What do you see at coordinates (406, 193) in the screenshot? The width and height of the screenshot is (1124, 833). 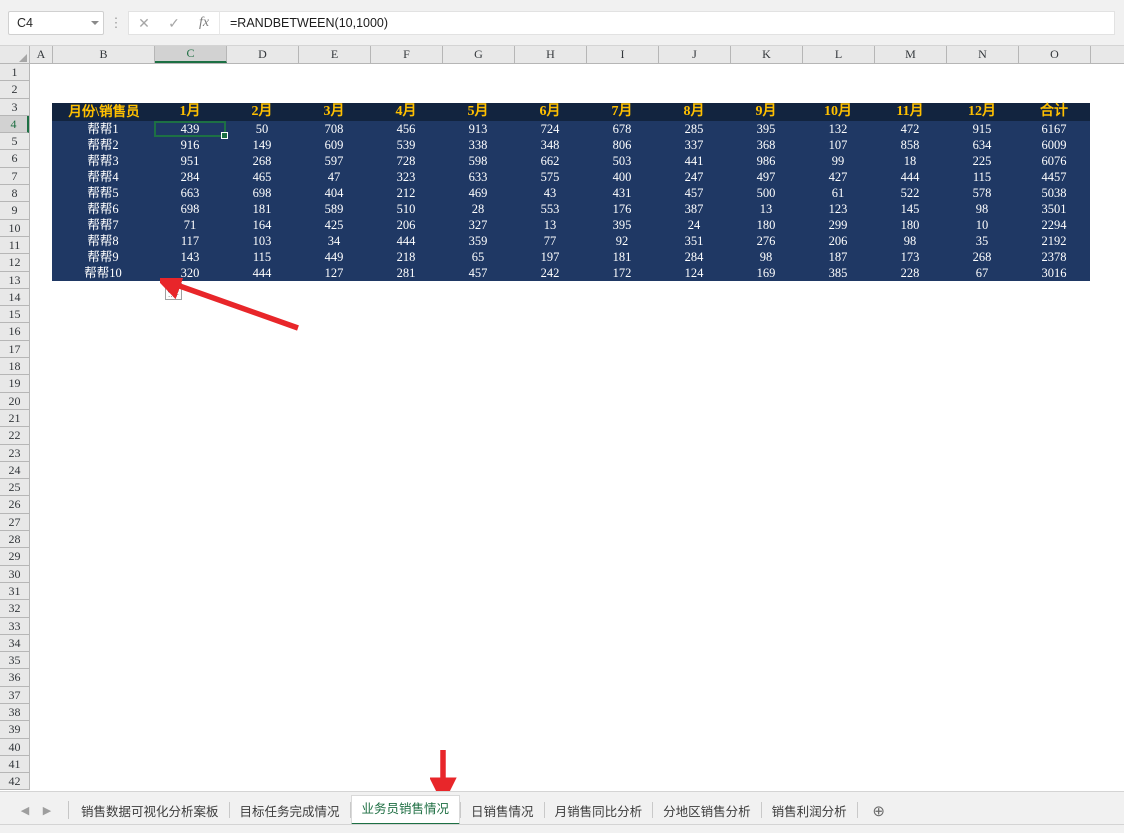 I see `month-value-cell: 212` at bounding box center [406, 193].